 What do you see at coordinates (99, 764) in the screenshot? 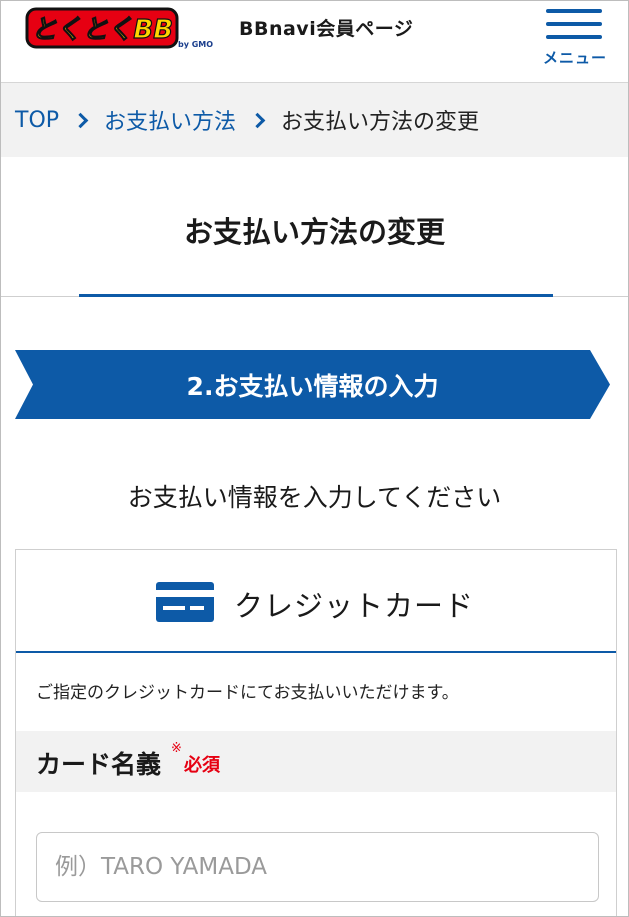
I see `card-holder-label: カード名義` at bounding box center [99, 764].